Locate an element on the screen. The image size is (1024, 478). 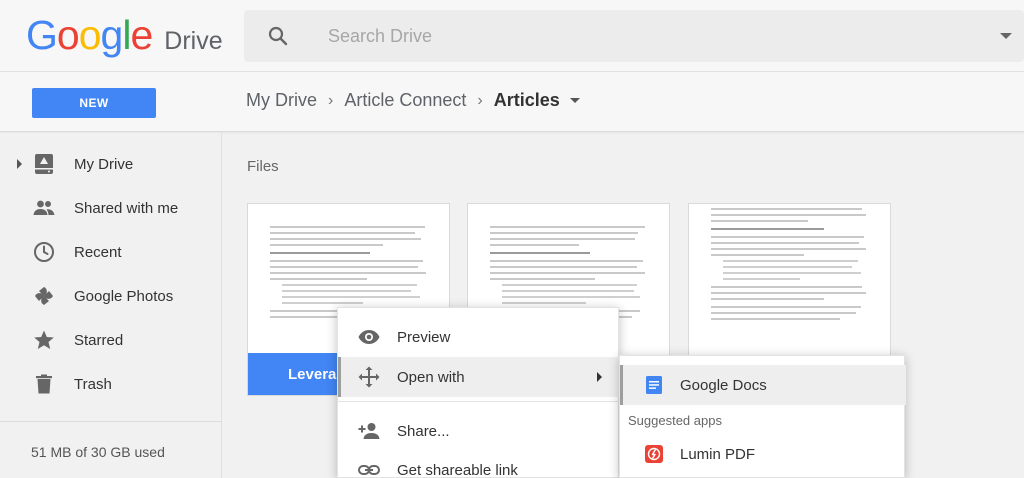
google-drive-logo: Google Drive is located at coordinates (124, 35).